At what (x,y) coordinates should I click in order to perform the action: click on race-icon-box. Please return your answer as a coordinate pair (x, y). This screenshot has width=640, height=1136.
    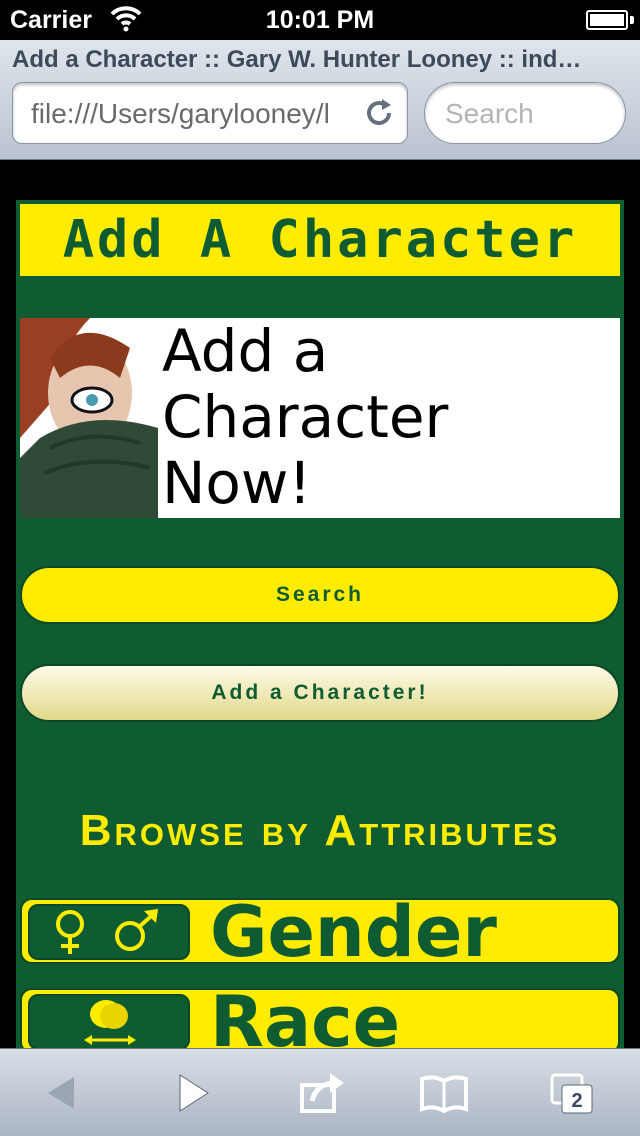
    Looking at the image, I should click on (109, 1021).